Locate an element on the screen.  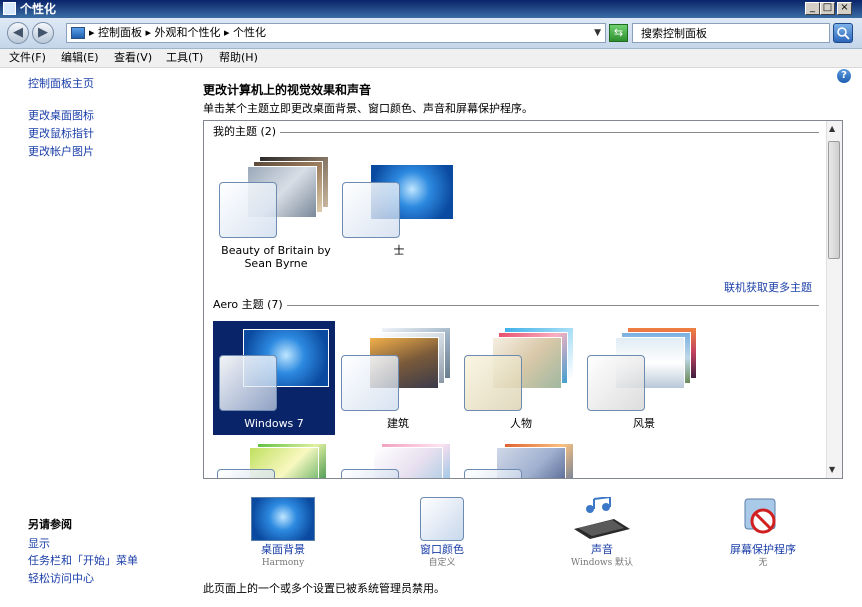
window-color-icon is located at coordinates (442, 519).